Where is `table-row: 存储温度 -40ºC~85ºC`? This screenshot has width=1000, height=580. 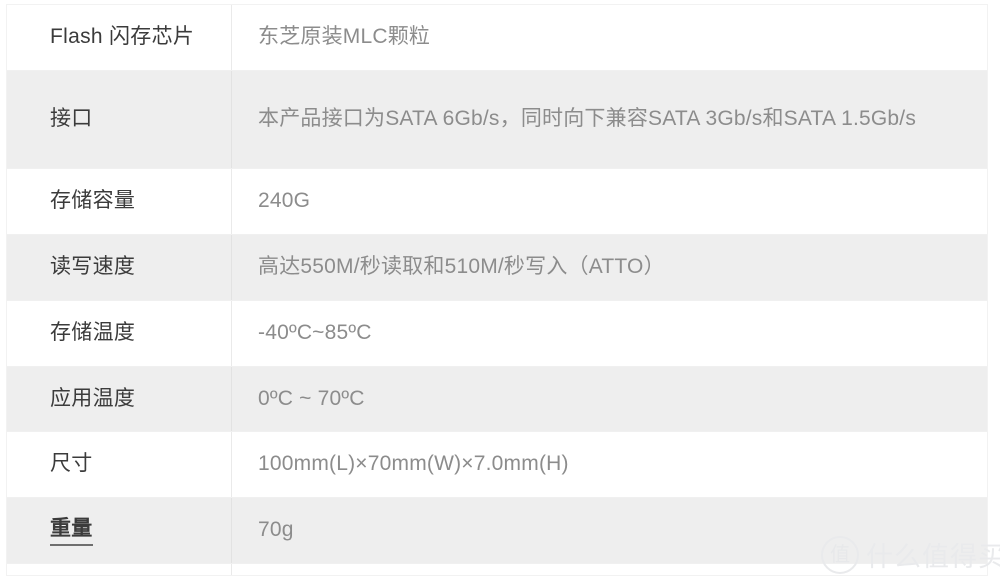 table-row: 存储温度 -40ºC~85ºC is located at coordinates (497, 334).